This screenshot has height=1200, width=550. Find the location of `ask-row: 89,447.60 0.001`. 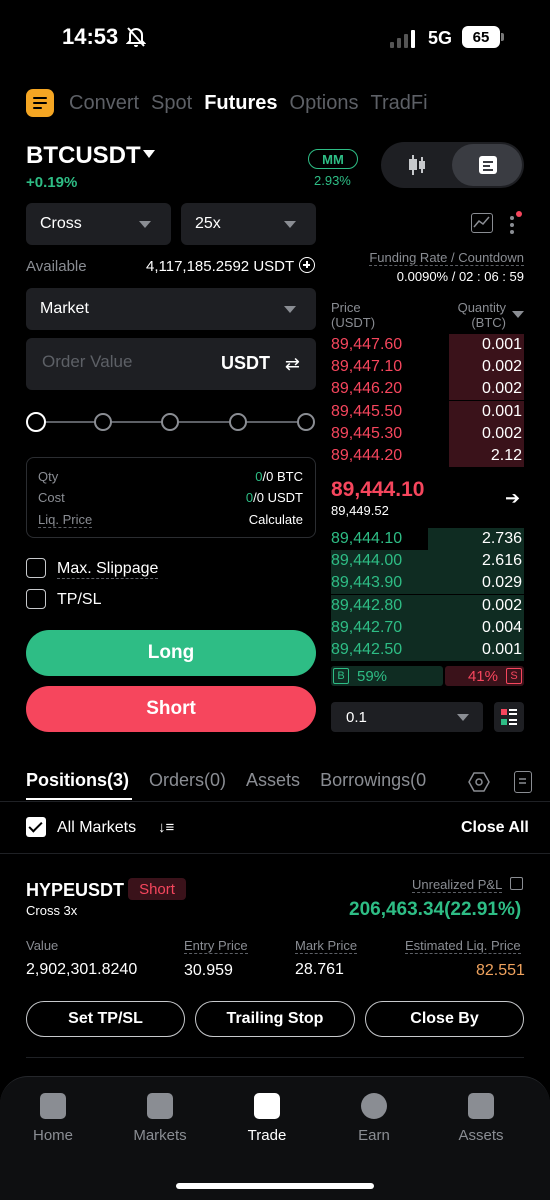

ask-row: 89,447.60 0.001 is located at coordinates (427, 345).